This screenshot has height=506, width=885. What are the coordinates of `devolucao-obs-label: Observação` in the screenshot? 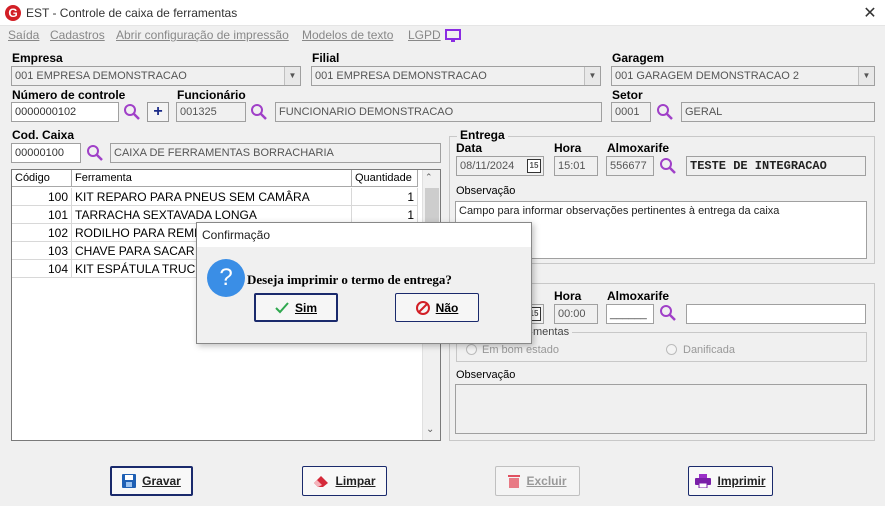 It's located at (486, 375).